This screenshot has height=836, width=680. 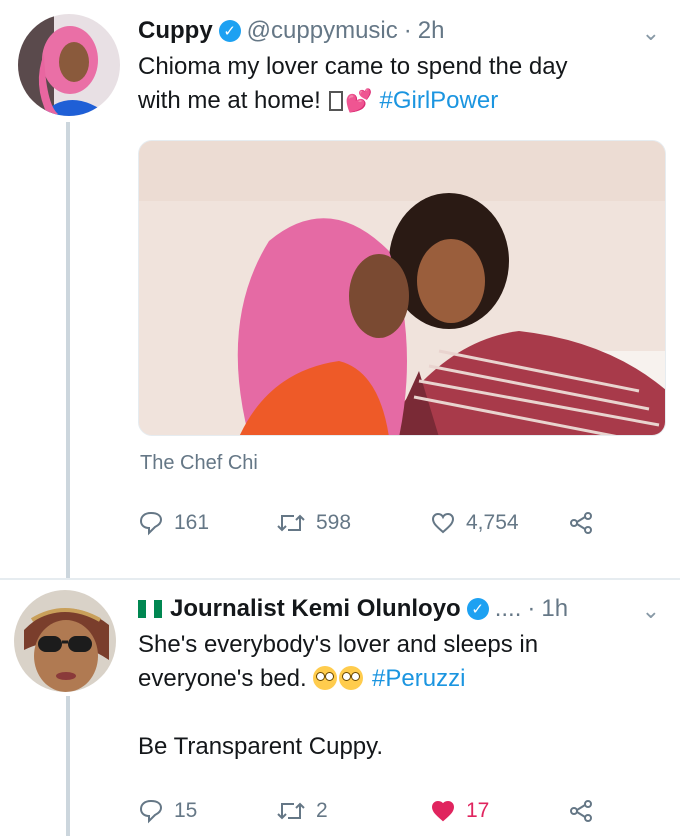 What do you see at coordinates (399, 31) in the screenshot?
I see `tweet-header: Cuppy ✓ @cuppymusic · 2h ⌄` at bounding box center [399, 31].